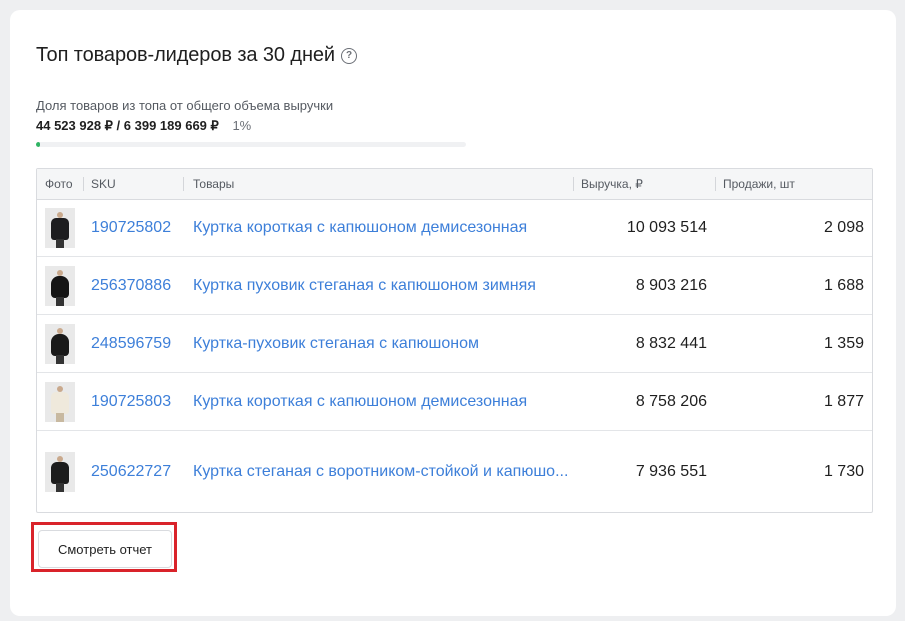  I want to click on table-header: Фото SKU Товары Выручка, ₽ Продажи, шт, so click(454, 184).